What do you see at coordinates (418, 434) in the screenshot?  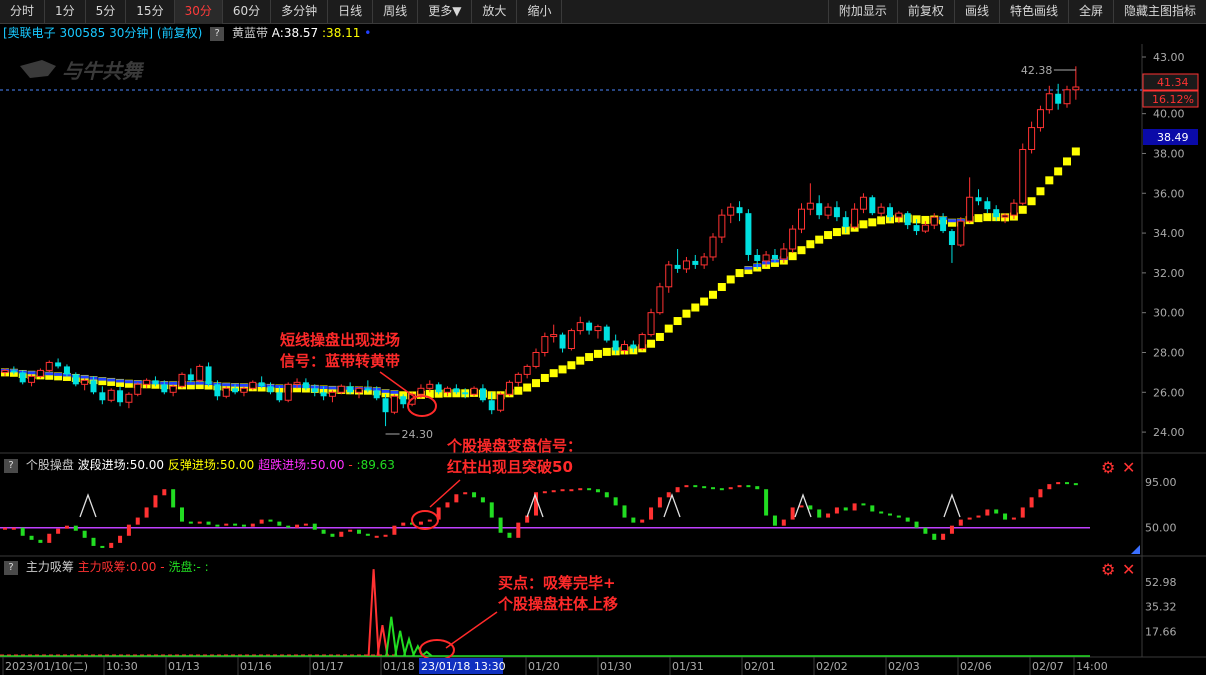 I see `low-marker-label: 24.30` at bounding box center [418, 434].